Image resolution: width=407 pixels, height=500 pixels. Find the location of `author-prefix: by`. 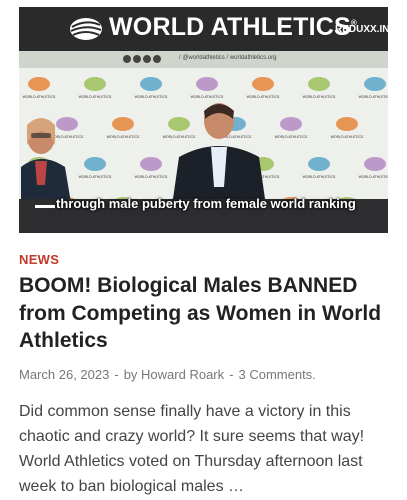

author-prefix: by is located at coordinates (130, 374).